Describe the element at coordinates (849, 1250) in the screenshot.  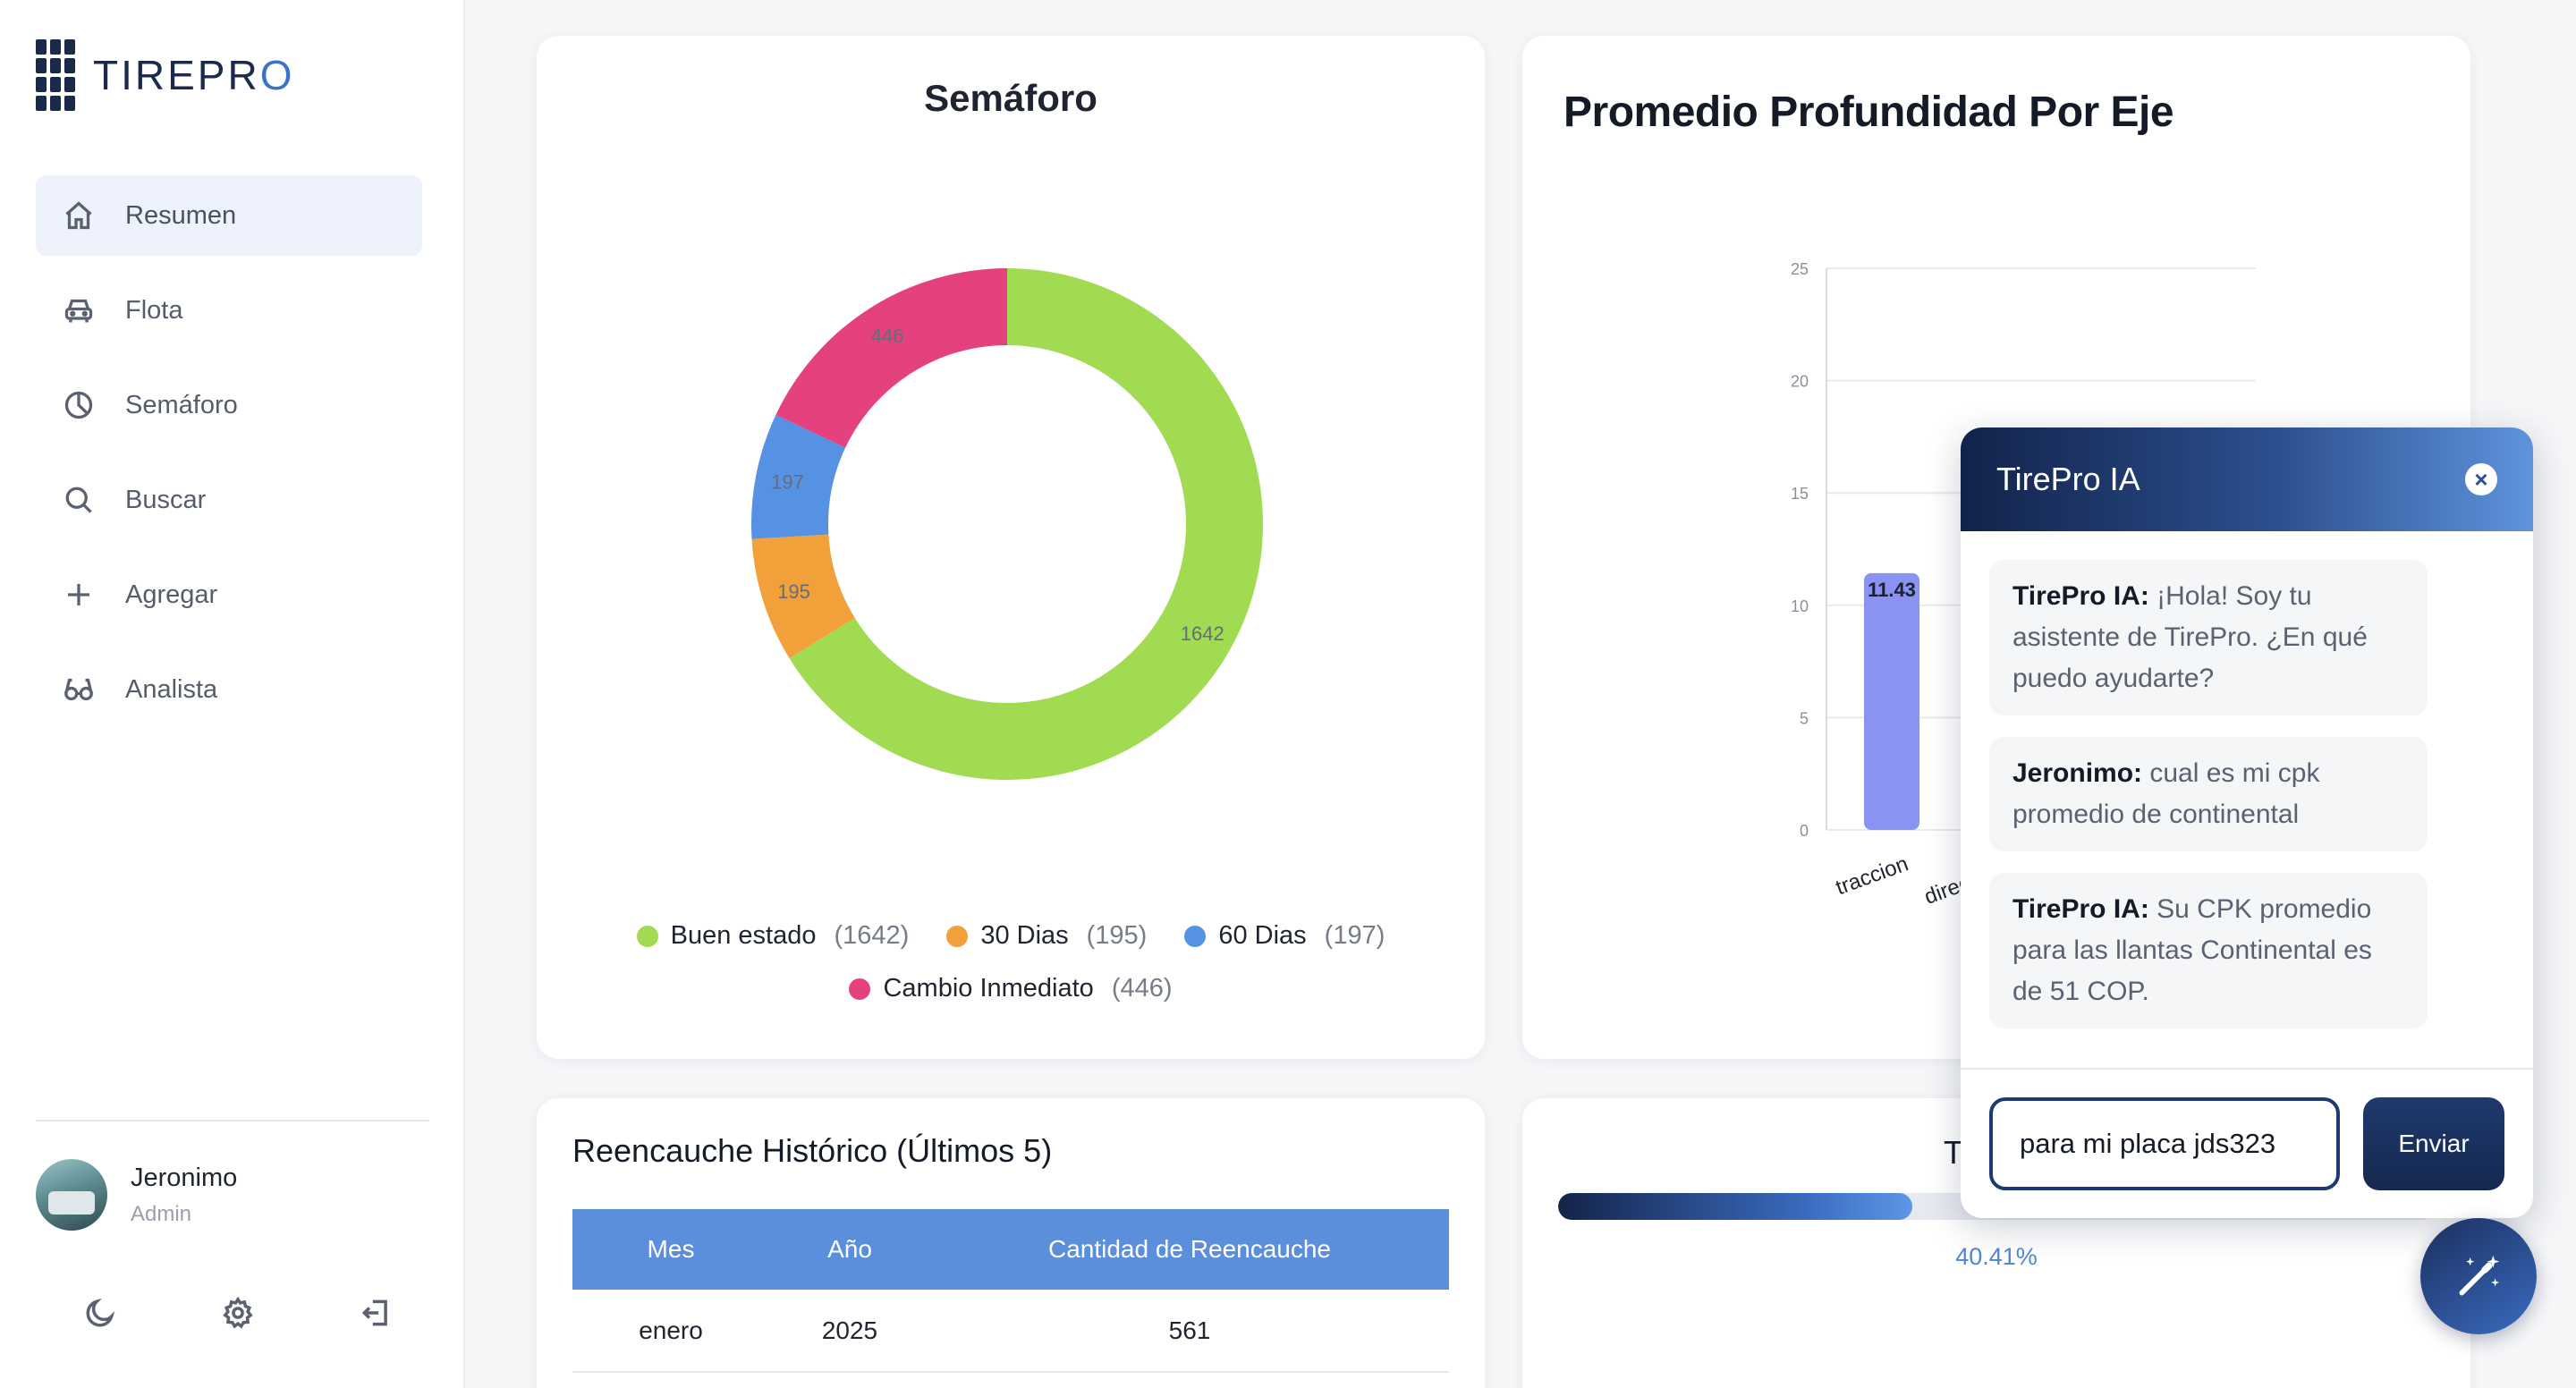
I see `column-header-ano: Año` at that location.